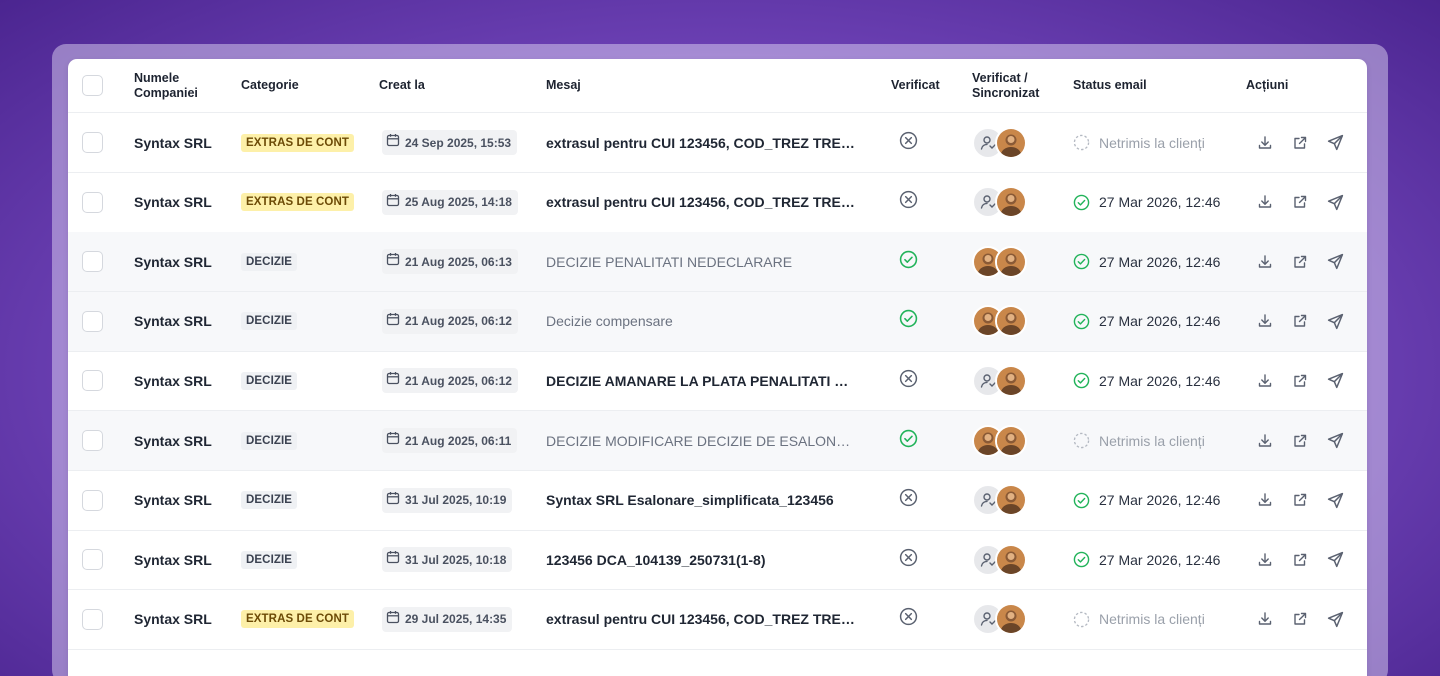  I want to click on created-date: 25 Aug 2025, 14:18, so click(450, 202).